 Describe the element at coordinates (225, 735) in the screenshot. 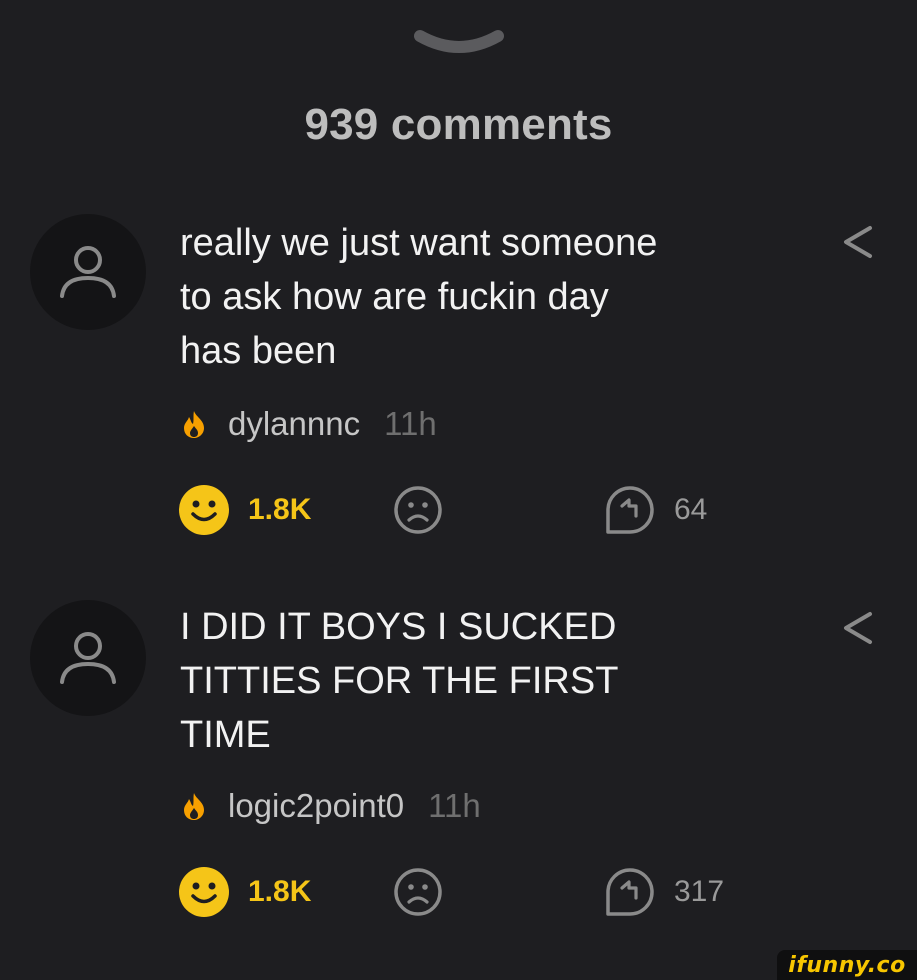

I see `comment-line: TIME` at that location.